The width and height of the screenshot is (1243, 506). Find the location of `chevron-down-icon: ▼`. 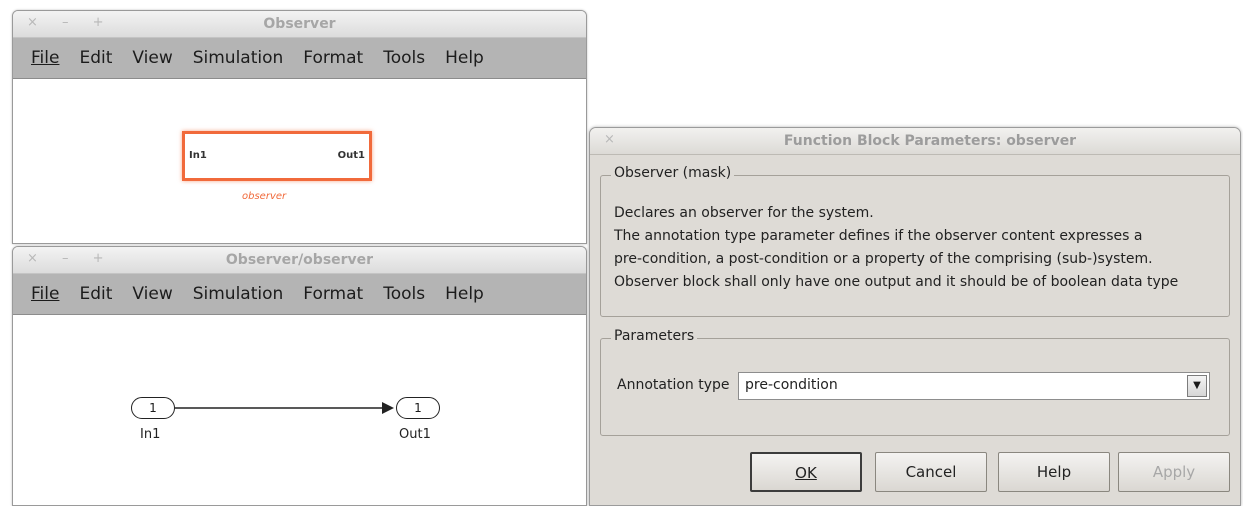

chevron-down-icon: ▼ is located at coordinates (1197, 386).